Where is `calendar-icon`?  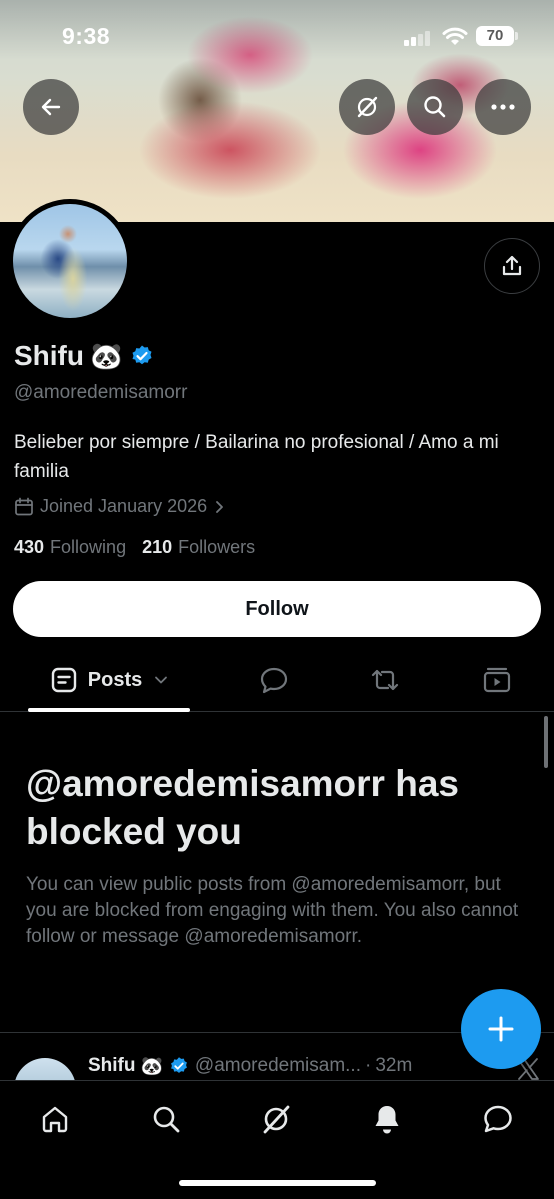
calendar-icon is located at coordinates (24, 506).